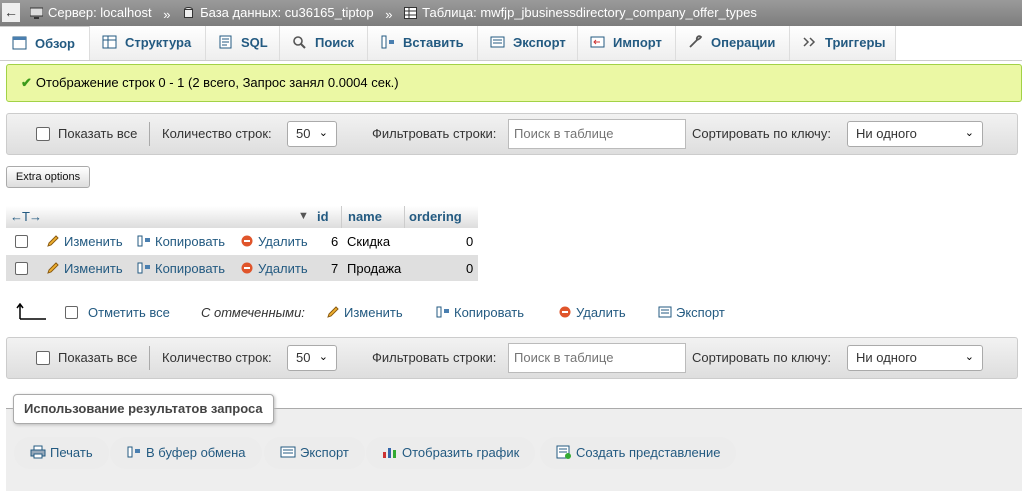 The image size is (1022, 491). What do you see at coordinates (26, 216) in the screenshot?
I see `column-arrows-icon: ←T→` at bounding box center [26, 216].